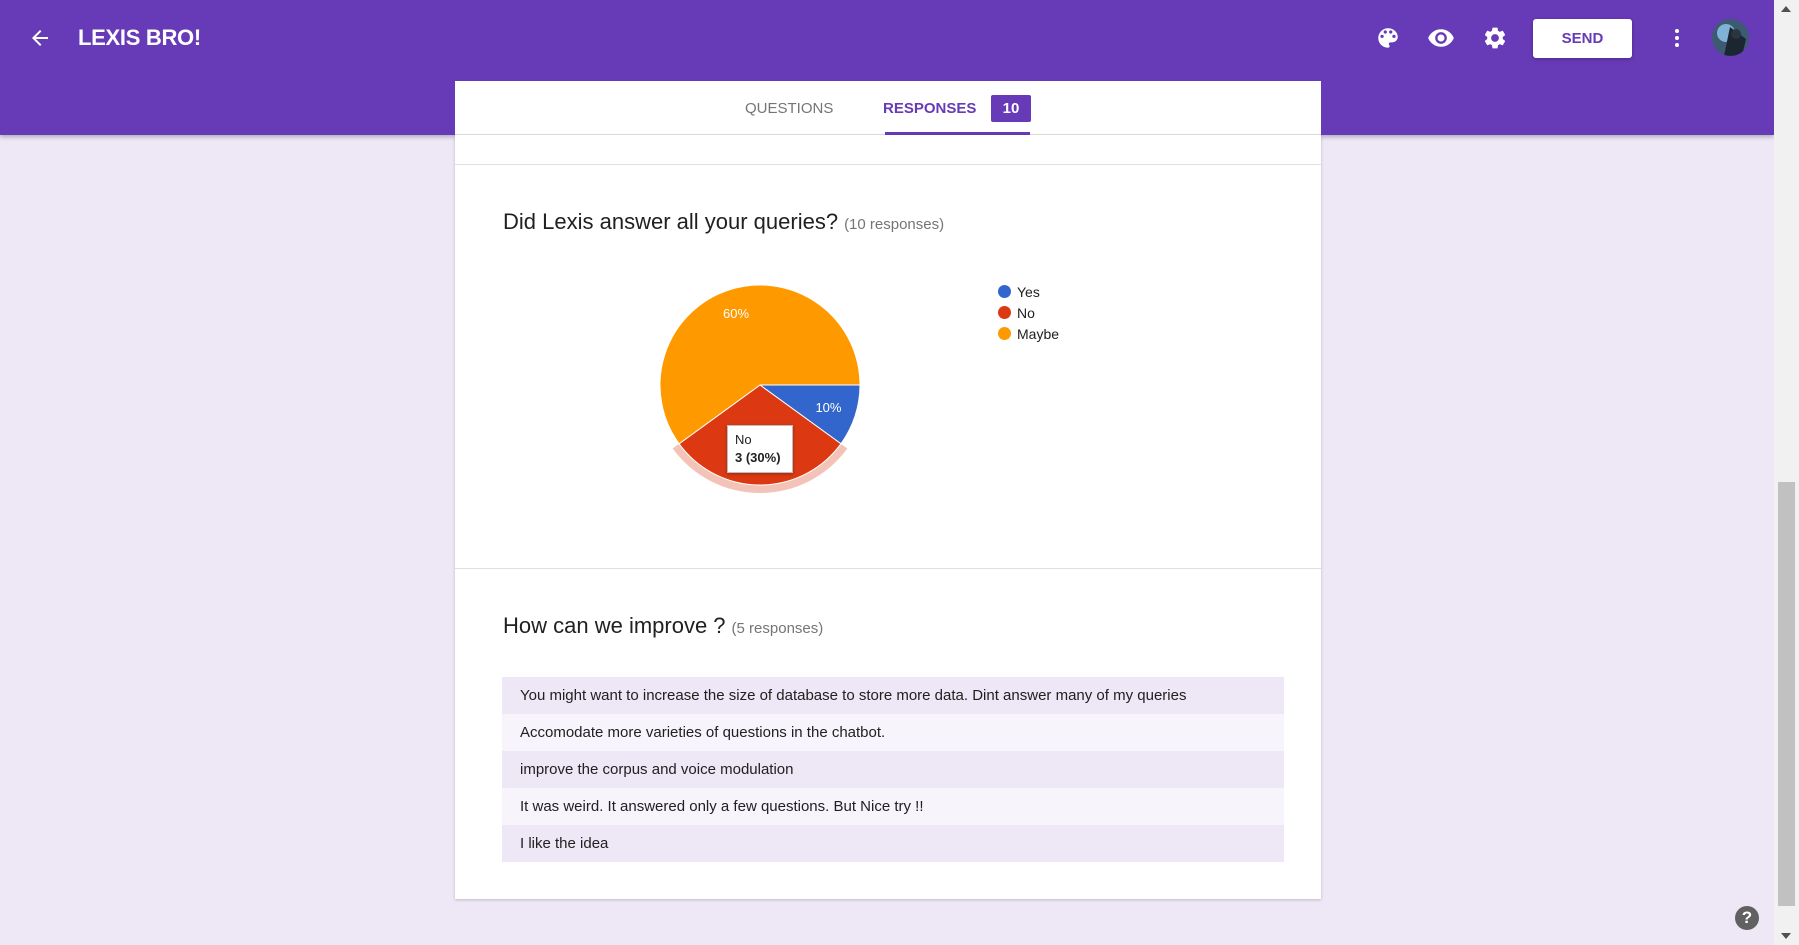 Image resolution: width=1799 pixels, height=945 pixels. What do you see at coordinates (1004, 333) in the screenshot?
I see `legend-dot-maybe` at bounding box center [1004, 333].